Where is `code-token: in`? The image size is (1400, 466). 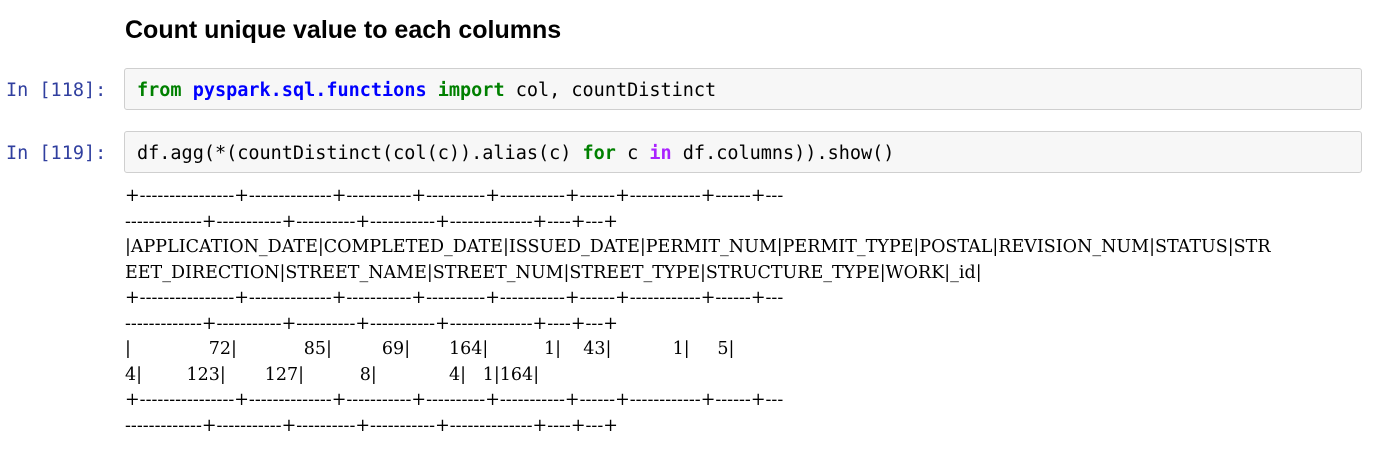
code-token: in is located at coordinates (660, 153).